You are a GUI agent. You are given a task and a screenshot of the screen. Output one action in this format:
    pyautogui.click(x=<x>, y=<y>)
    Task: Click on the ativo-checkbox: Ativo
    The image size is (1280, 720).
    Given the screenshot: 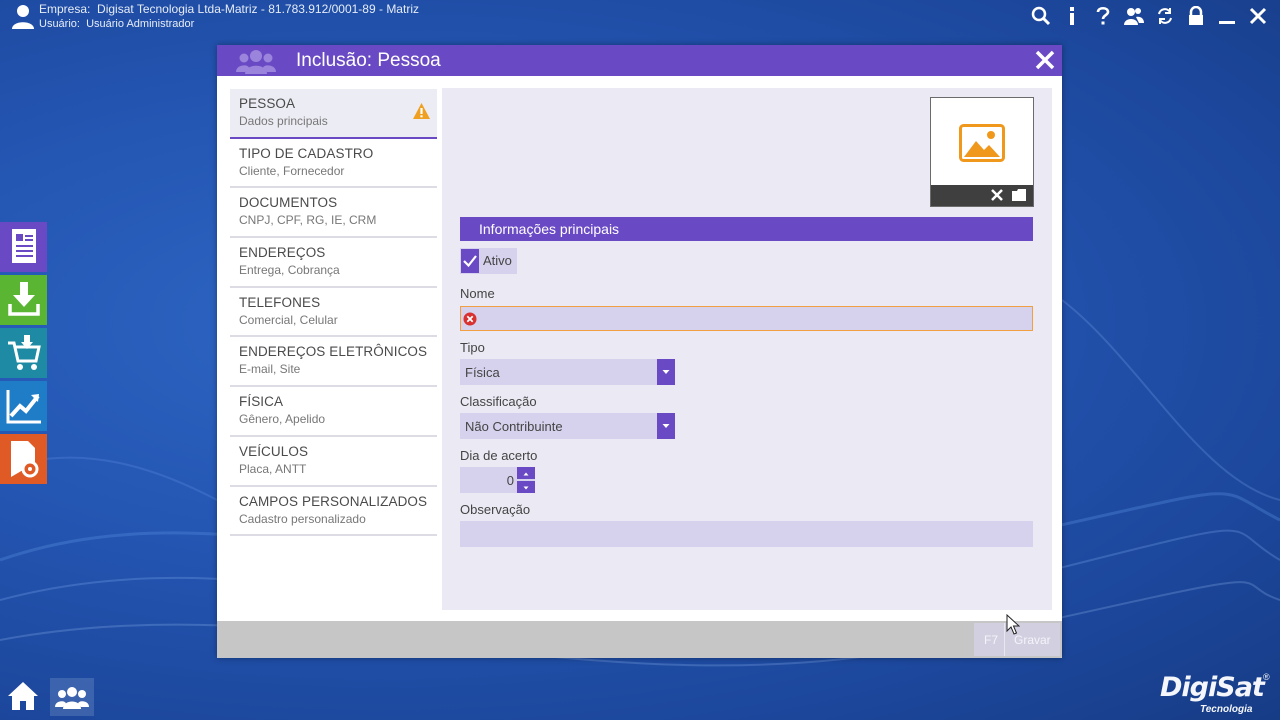 What is the action you would take?
    pyautogui.click(x=488, y=261)
    